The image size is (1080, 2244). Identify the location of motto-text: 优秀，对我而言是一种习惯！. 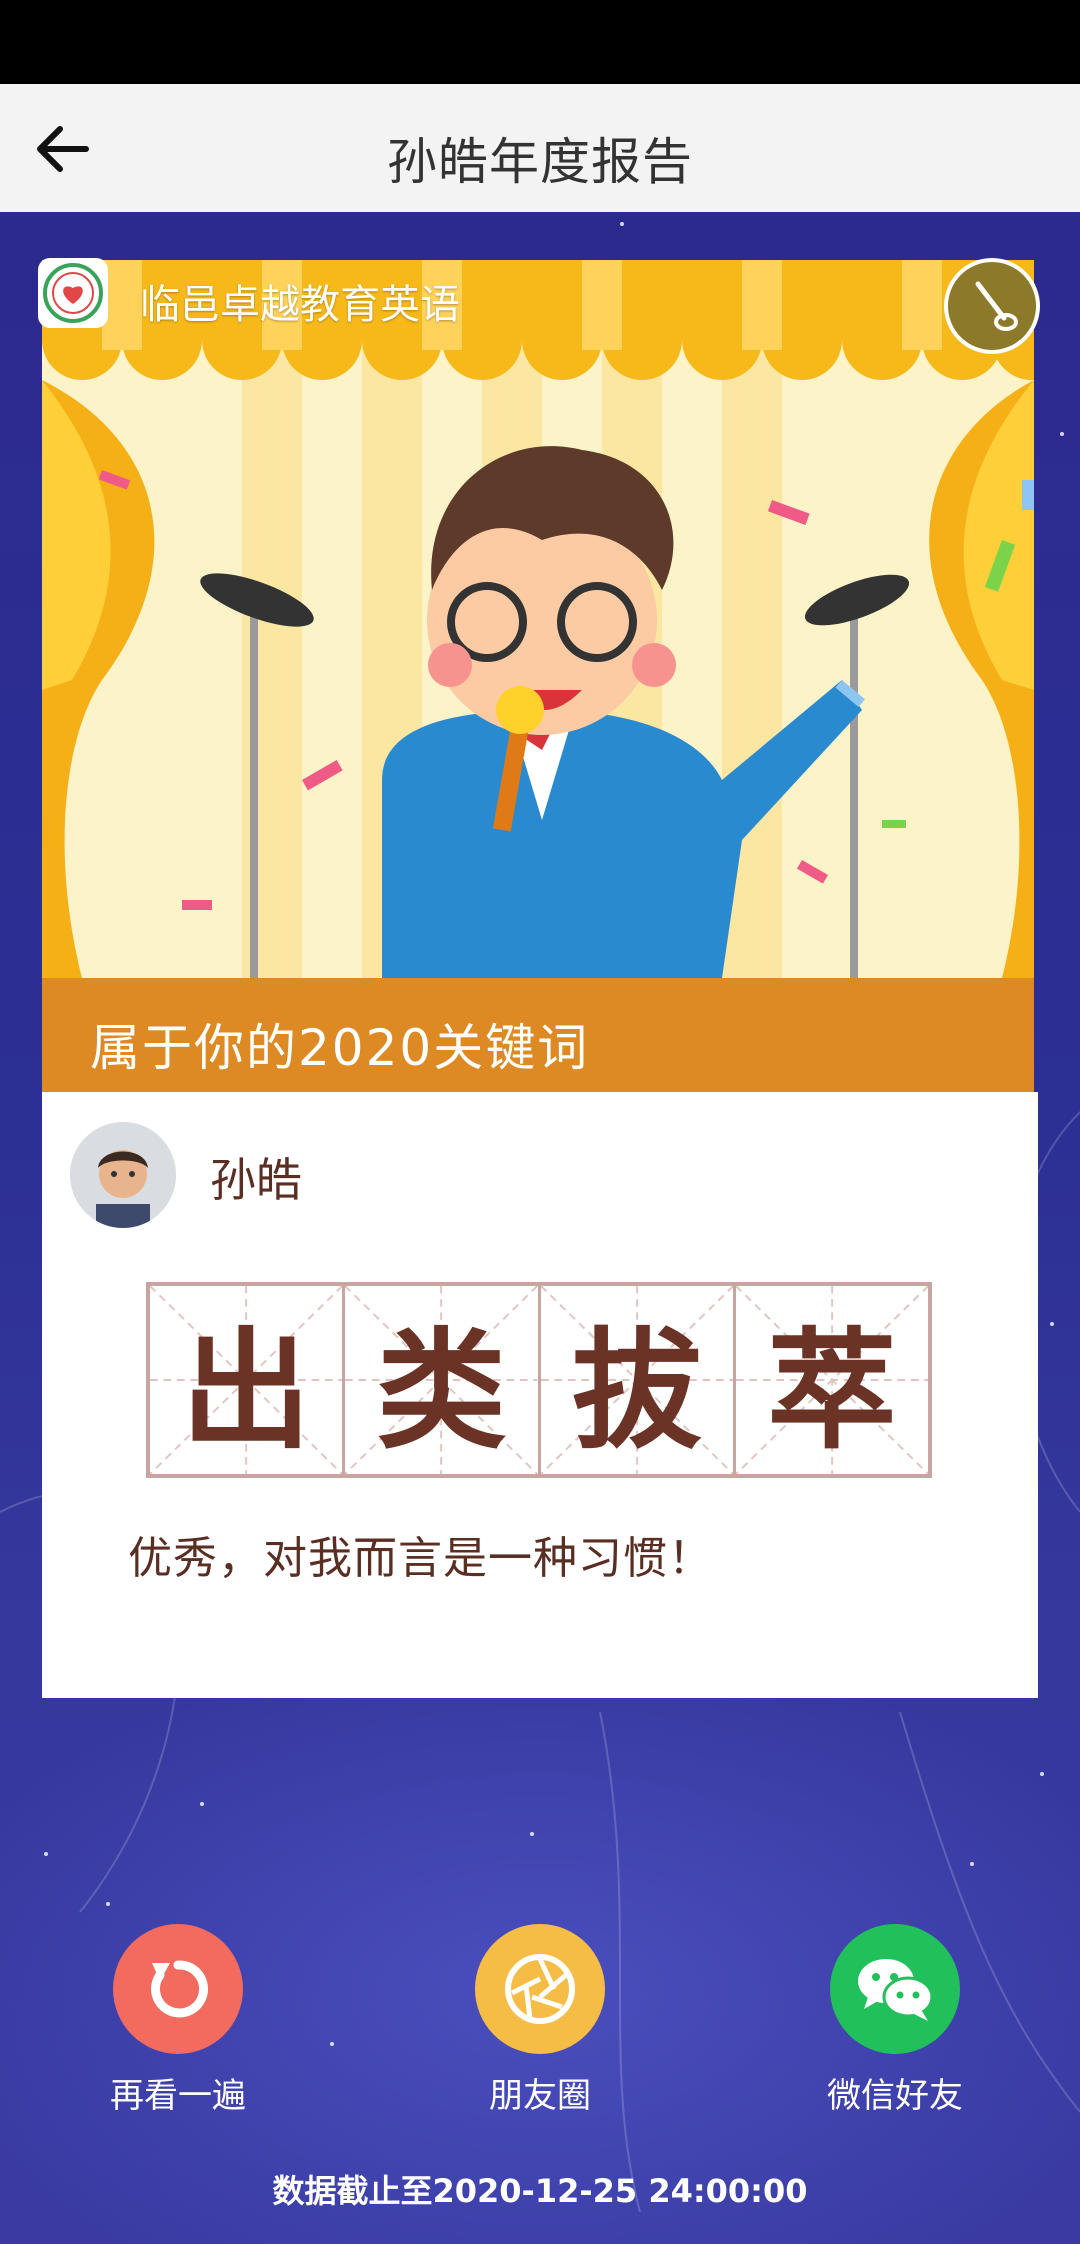
(420, 1558).